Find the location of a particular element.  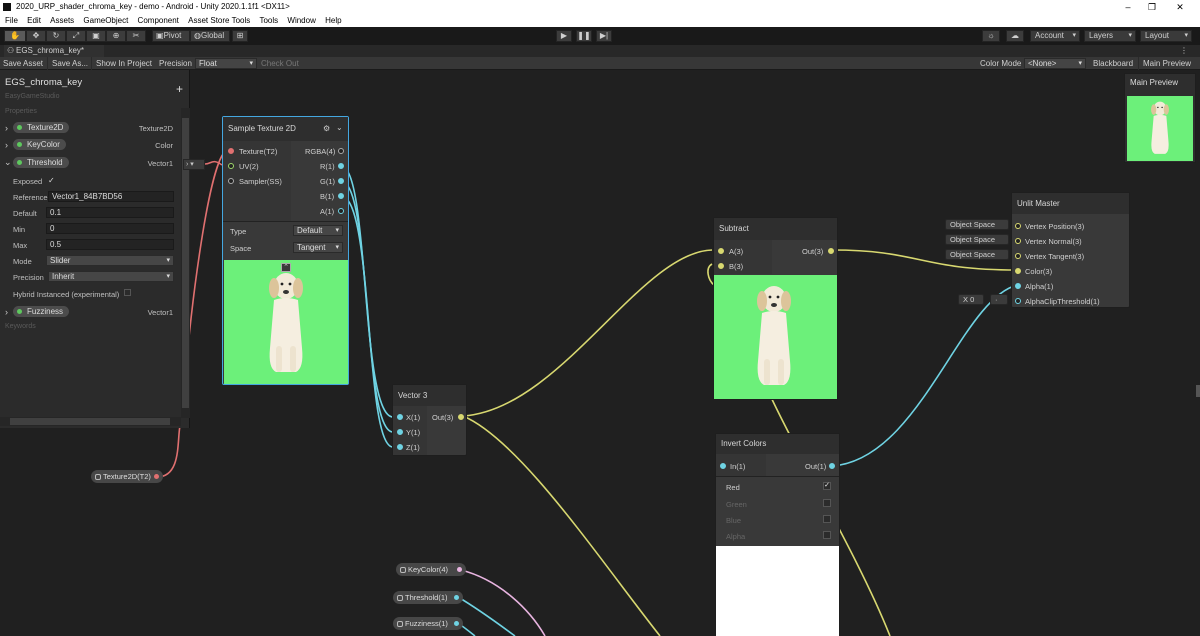

alpha-clip-value-chip: X 0 is located at coordinates (971, 299).